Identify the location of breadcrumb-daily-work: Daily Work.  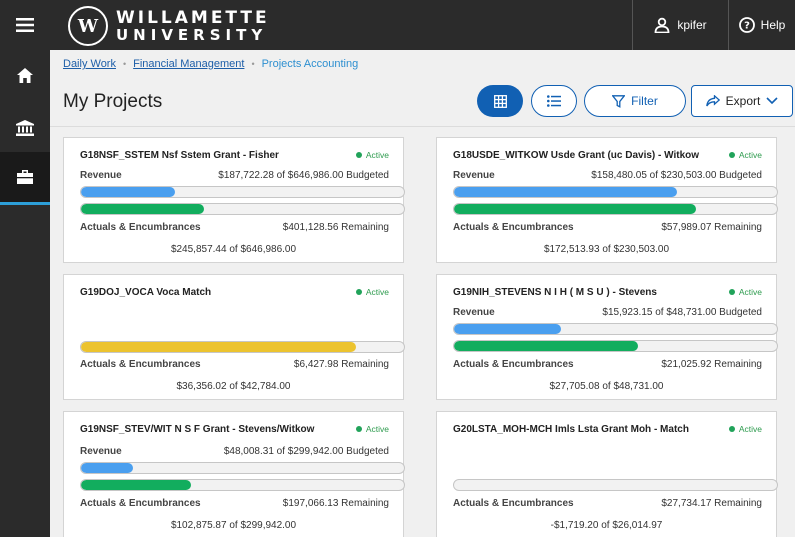
(89, 64).